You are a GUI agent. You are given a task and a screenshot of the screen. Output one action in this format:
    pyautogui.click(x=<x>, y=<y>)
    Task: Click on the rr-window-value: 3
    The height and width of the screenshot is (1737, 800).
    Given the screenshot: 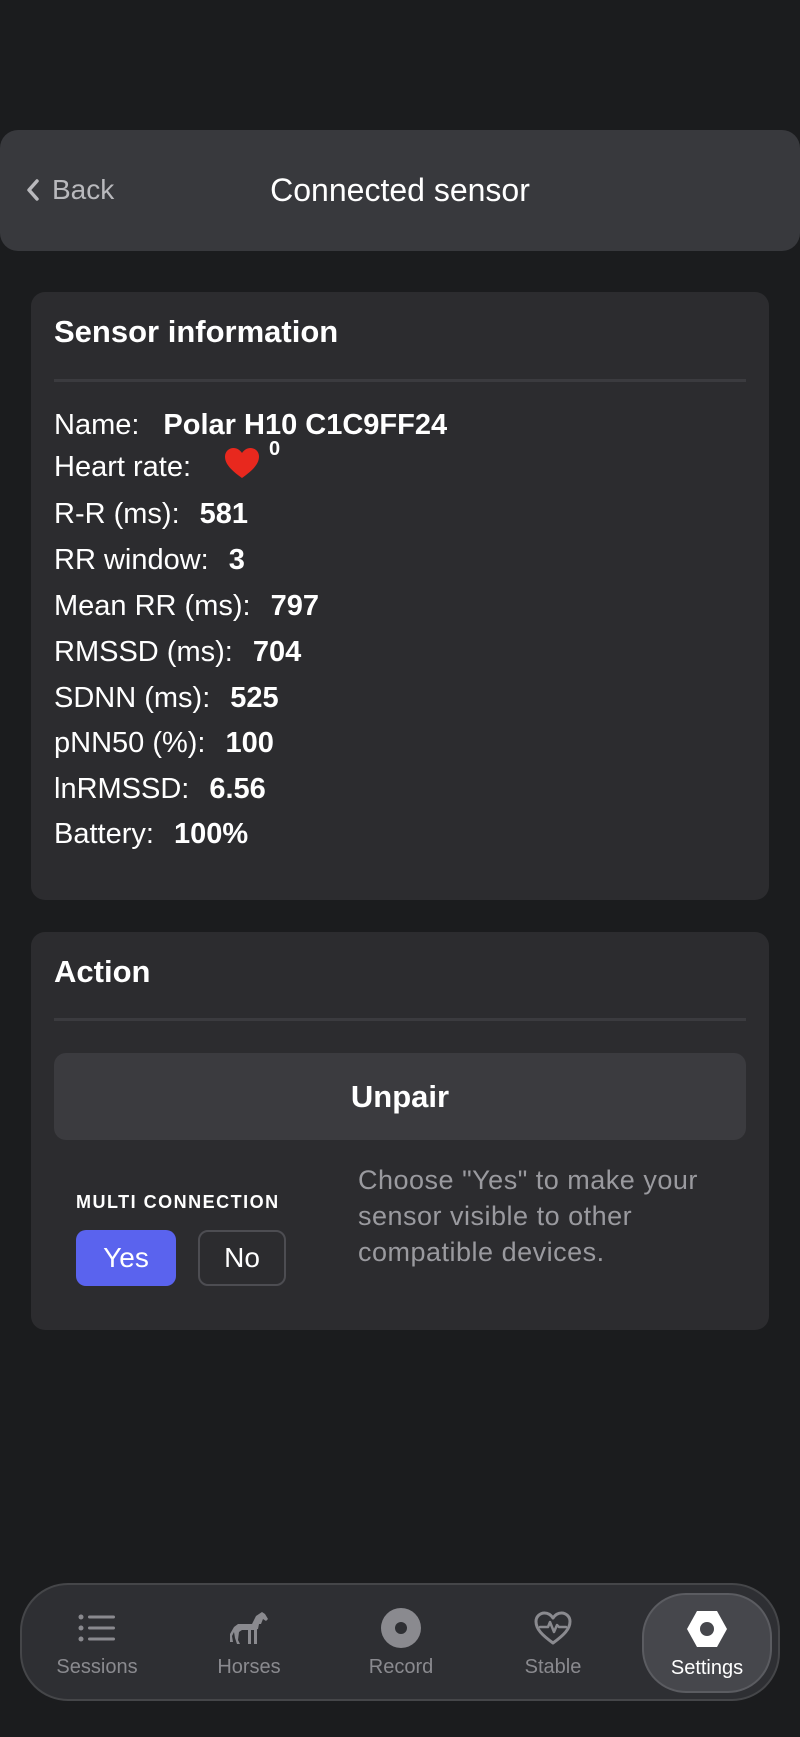 What is the action you would take?
    pyautogui.click(x=236, y=559)
    